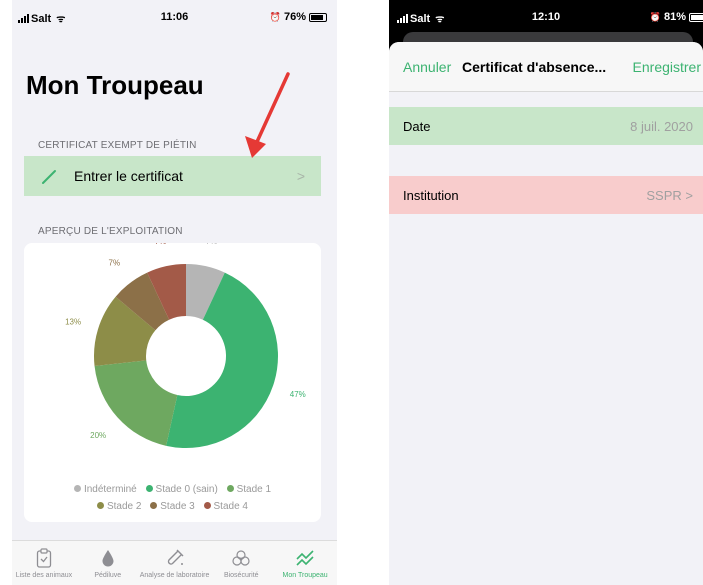  I want to click on status-bar: Salt ᯤ 11:06 ⏰ 76%, so click(174, 18).